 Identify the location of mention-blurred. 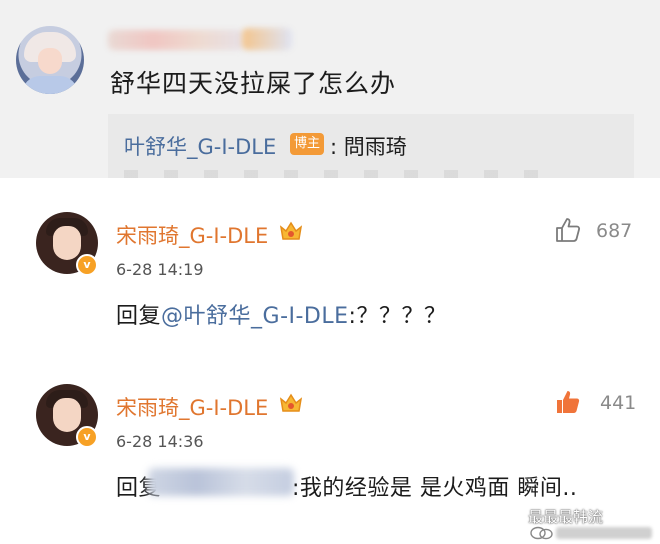
(221, 482).